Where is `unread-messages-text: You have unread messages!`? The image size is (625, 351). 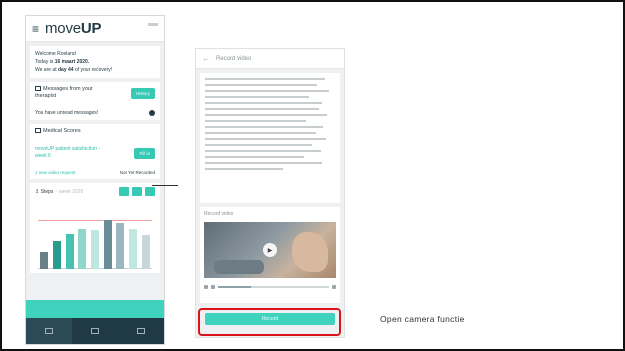 unread-messages-text: You have unread messages! is located at coordinates (67, 113).